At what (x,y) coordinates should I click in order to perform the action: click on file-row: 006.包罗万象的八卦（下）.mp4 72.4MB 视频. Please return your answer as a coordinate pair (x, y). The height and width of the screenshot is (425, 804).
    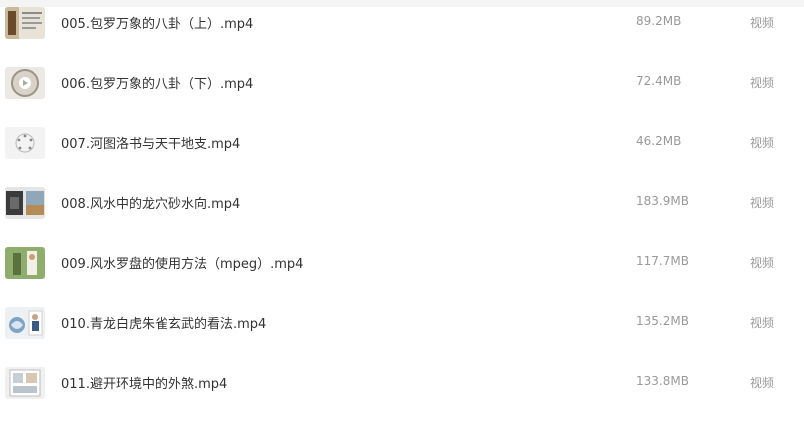
    Looking at the image, I should click on (402, 90).